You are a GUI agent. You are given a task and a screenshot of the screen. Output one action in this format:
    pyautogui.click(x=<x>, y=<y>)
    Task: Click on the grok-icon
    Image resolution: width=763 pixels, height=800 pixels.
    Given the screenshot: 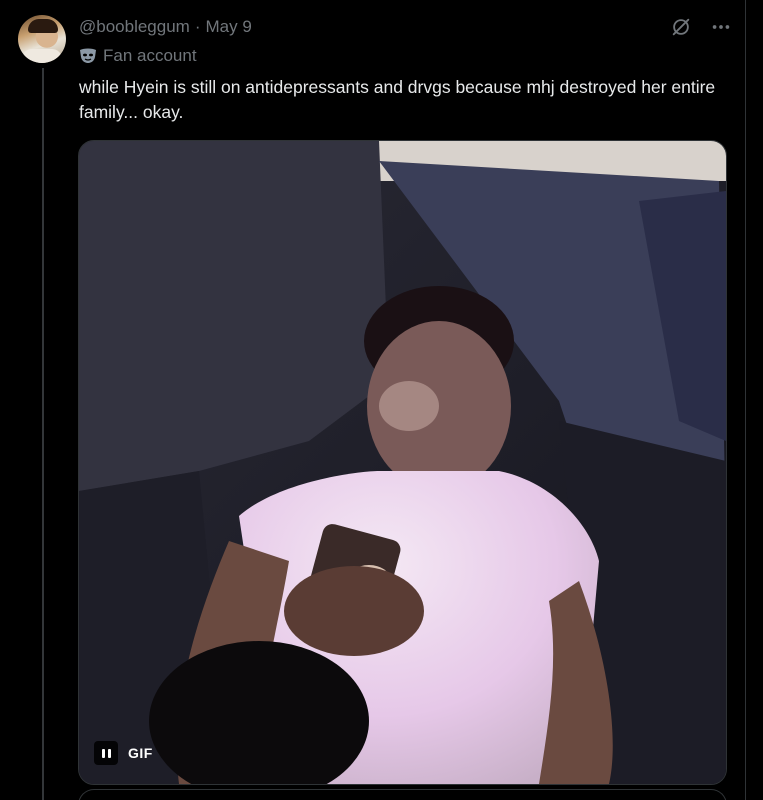 What is the action you would take?
    pyautogui.click(x=681, y=27)
    